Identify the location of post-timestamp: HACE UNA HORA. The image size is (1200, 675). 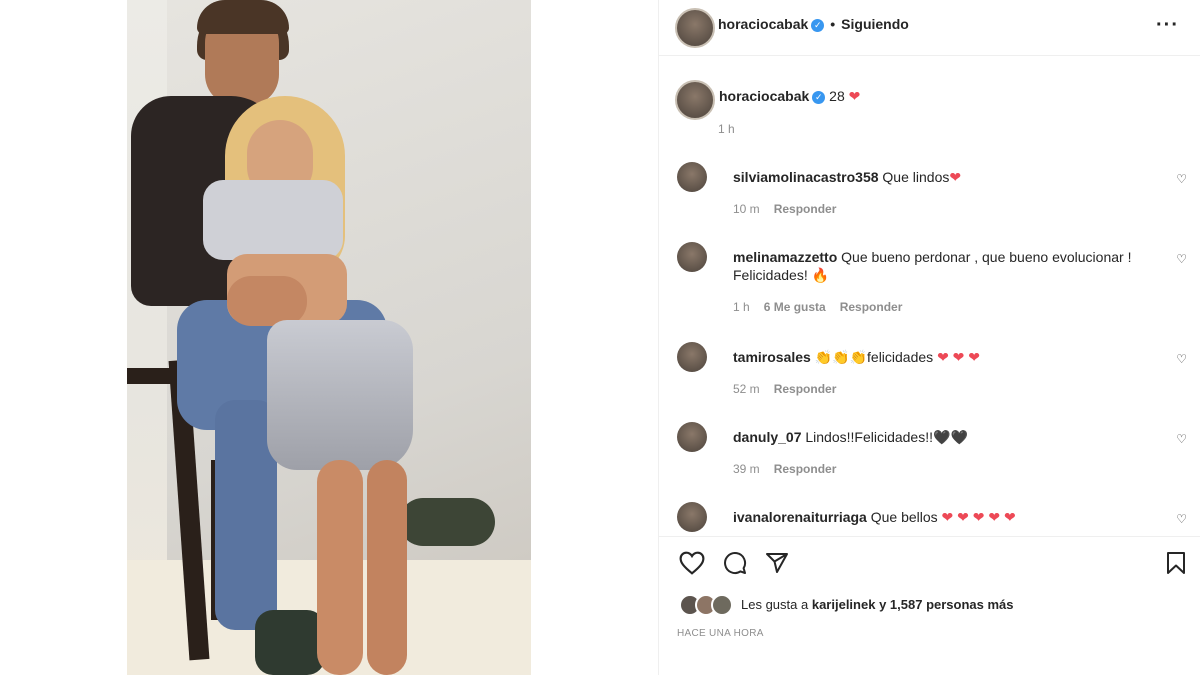
(720, 633).